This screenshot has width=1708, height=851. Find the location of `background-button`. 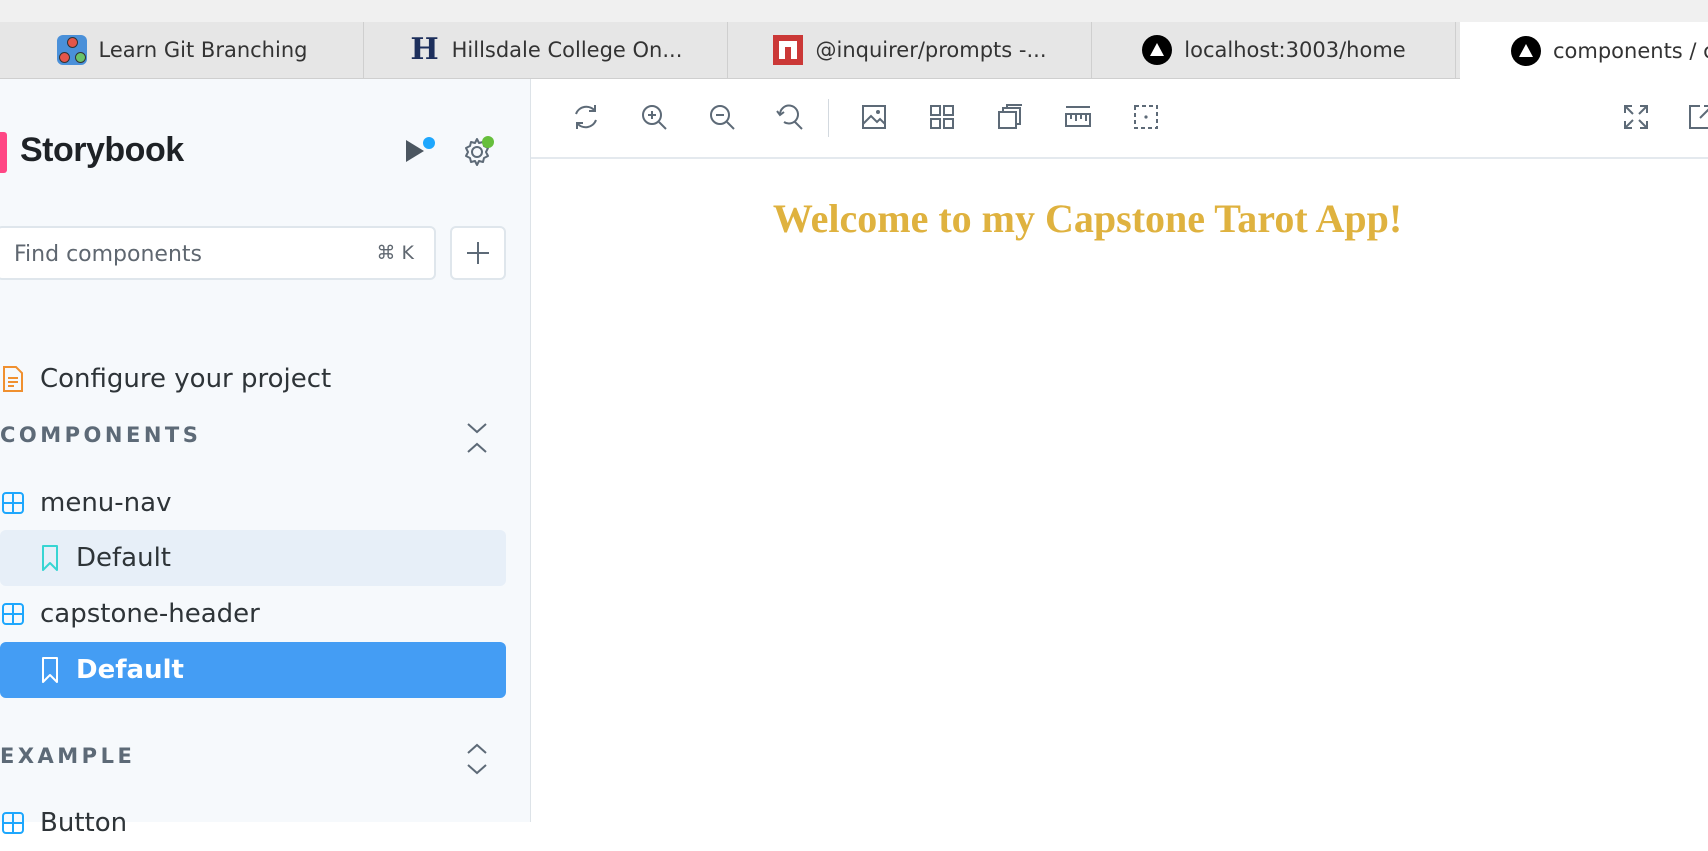

background-button is located at coordinates (874, 117).